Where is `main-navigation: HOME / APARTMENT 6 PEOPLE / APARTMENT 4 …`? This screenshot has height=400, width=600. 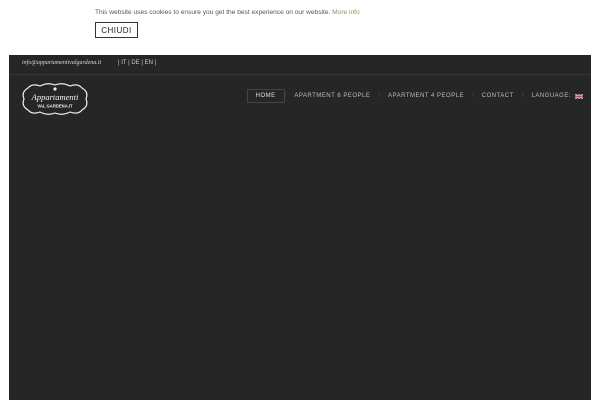 main-navigation: HOME / APARTMENT 6 PEOPLE / APARTMENT 4 … is located at coordinates (418, 96).